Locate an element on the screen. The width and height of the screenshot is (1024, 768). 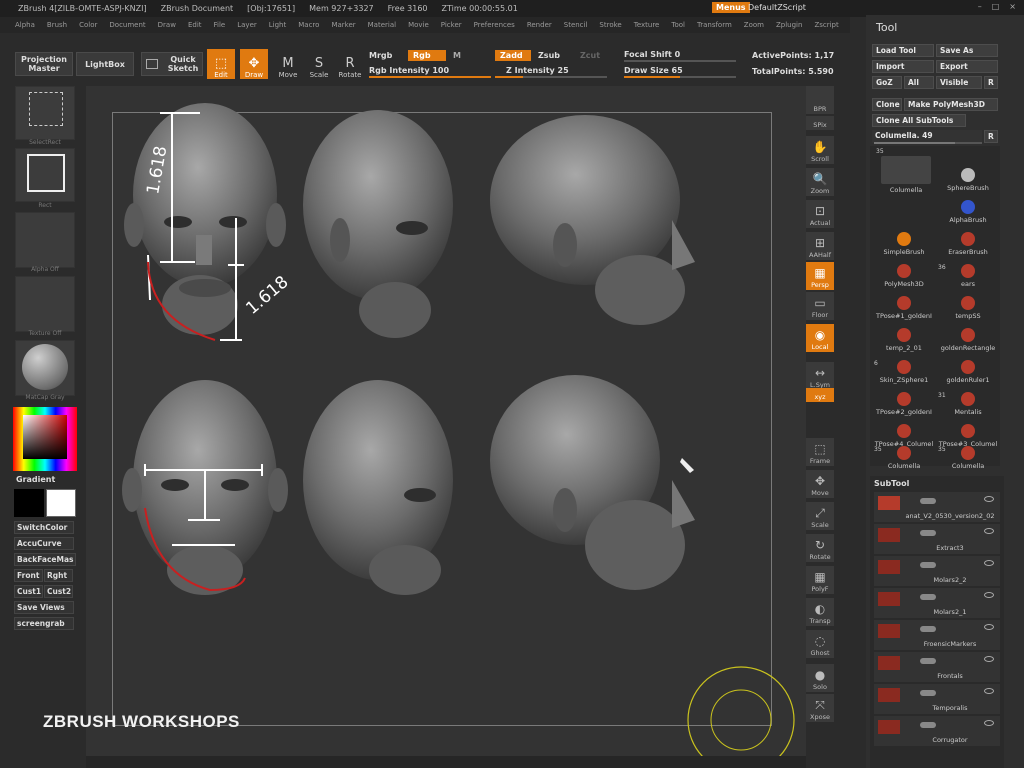
tool-thumbnail: TPose#4_Columel is located at coordinates (904, 436).